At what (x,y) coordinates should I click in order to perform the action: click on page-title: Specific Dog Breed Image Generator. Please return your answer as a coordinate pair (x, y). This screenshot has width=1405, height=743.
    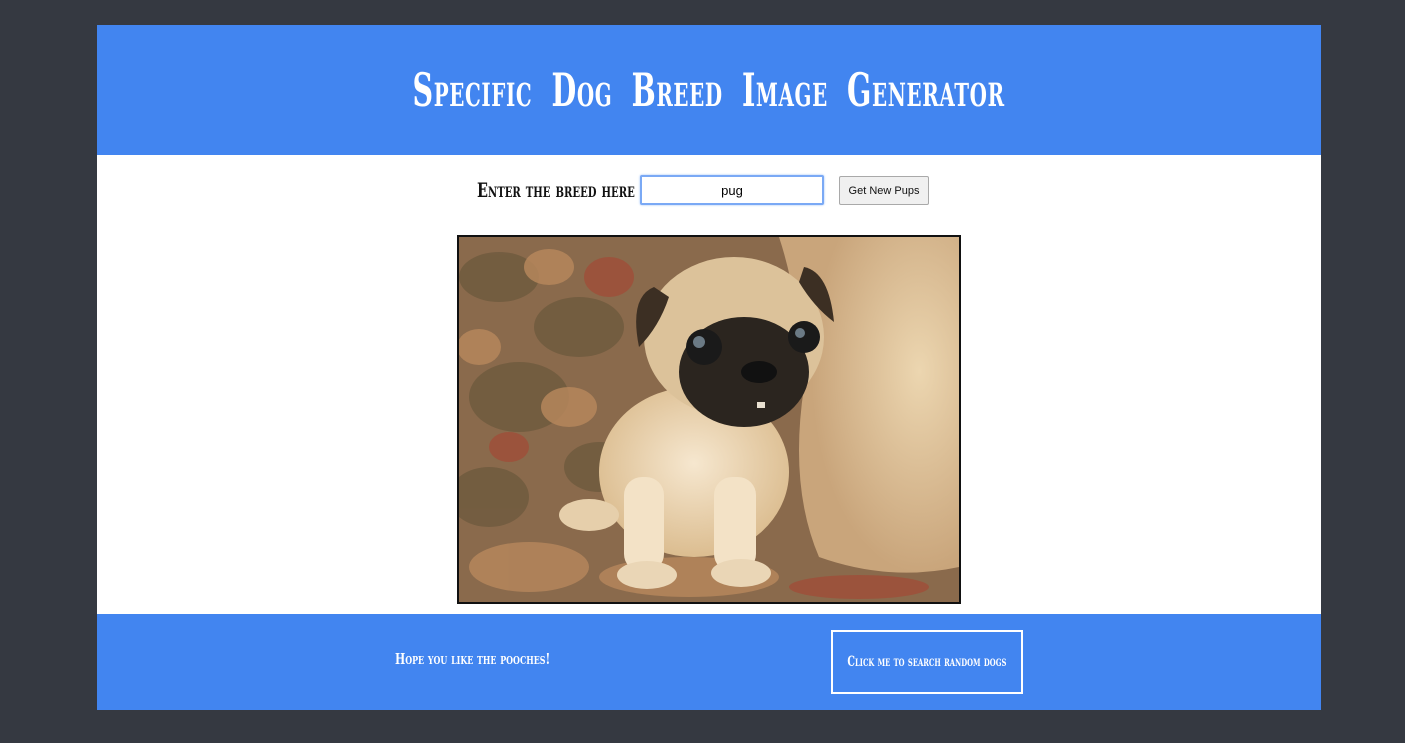
    Looking at the image, I should click on (709, 90).